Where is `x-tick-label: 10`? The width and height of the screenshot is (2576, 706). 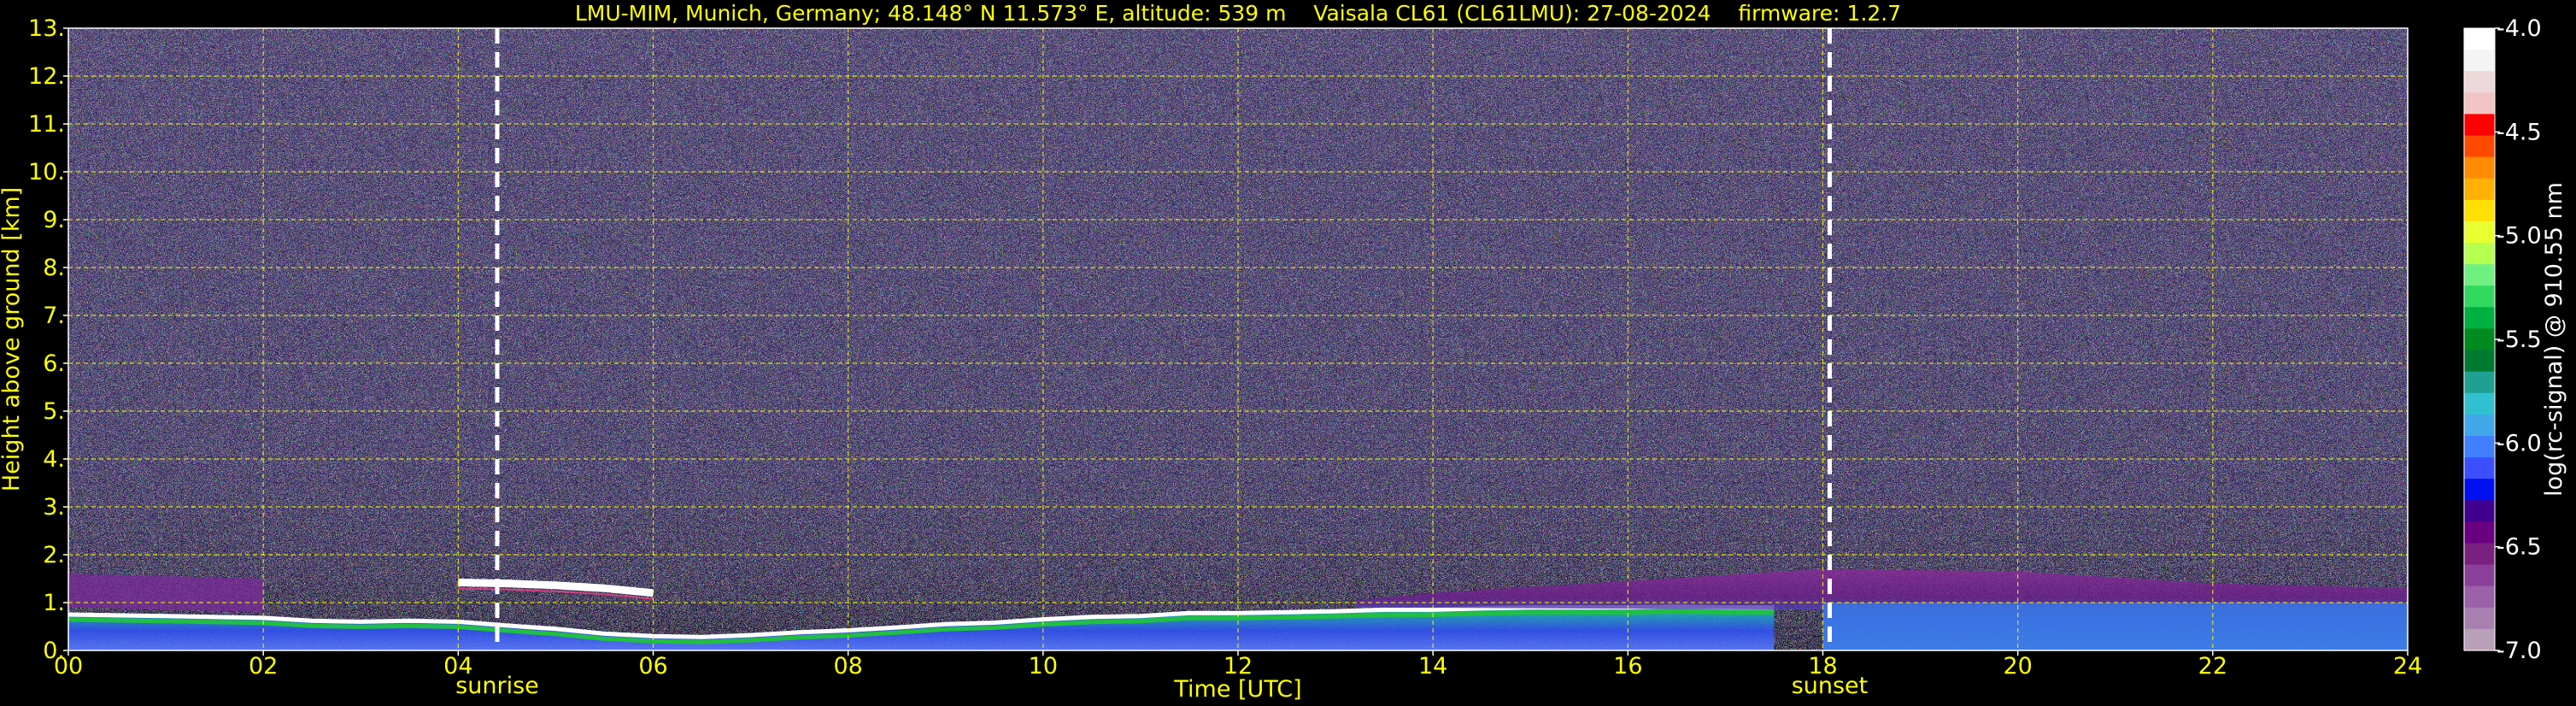
x-tick-label: 10 is located at coordinates (1043, 666).